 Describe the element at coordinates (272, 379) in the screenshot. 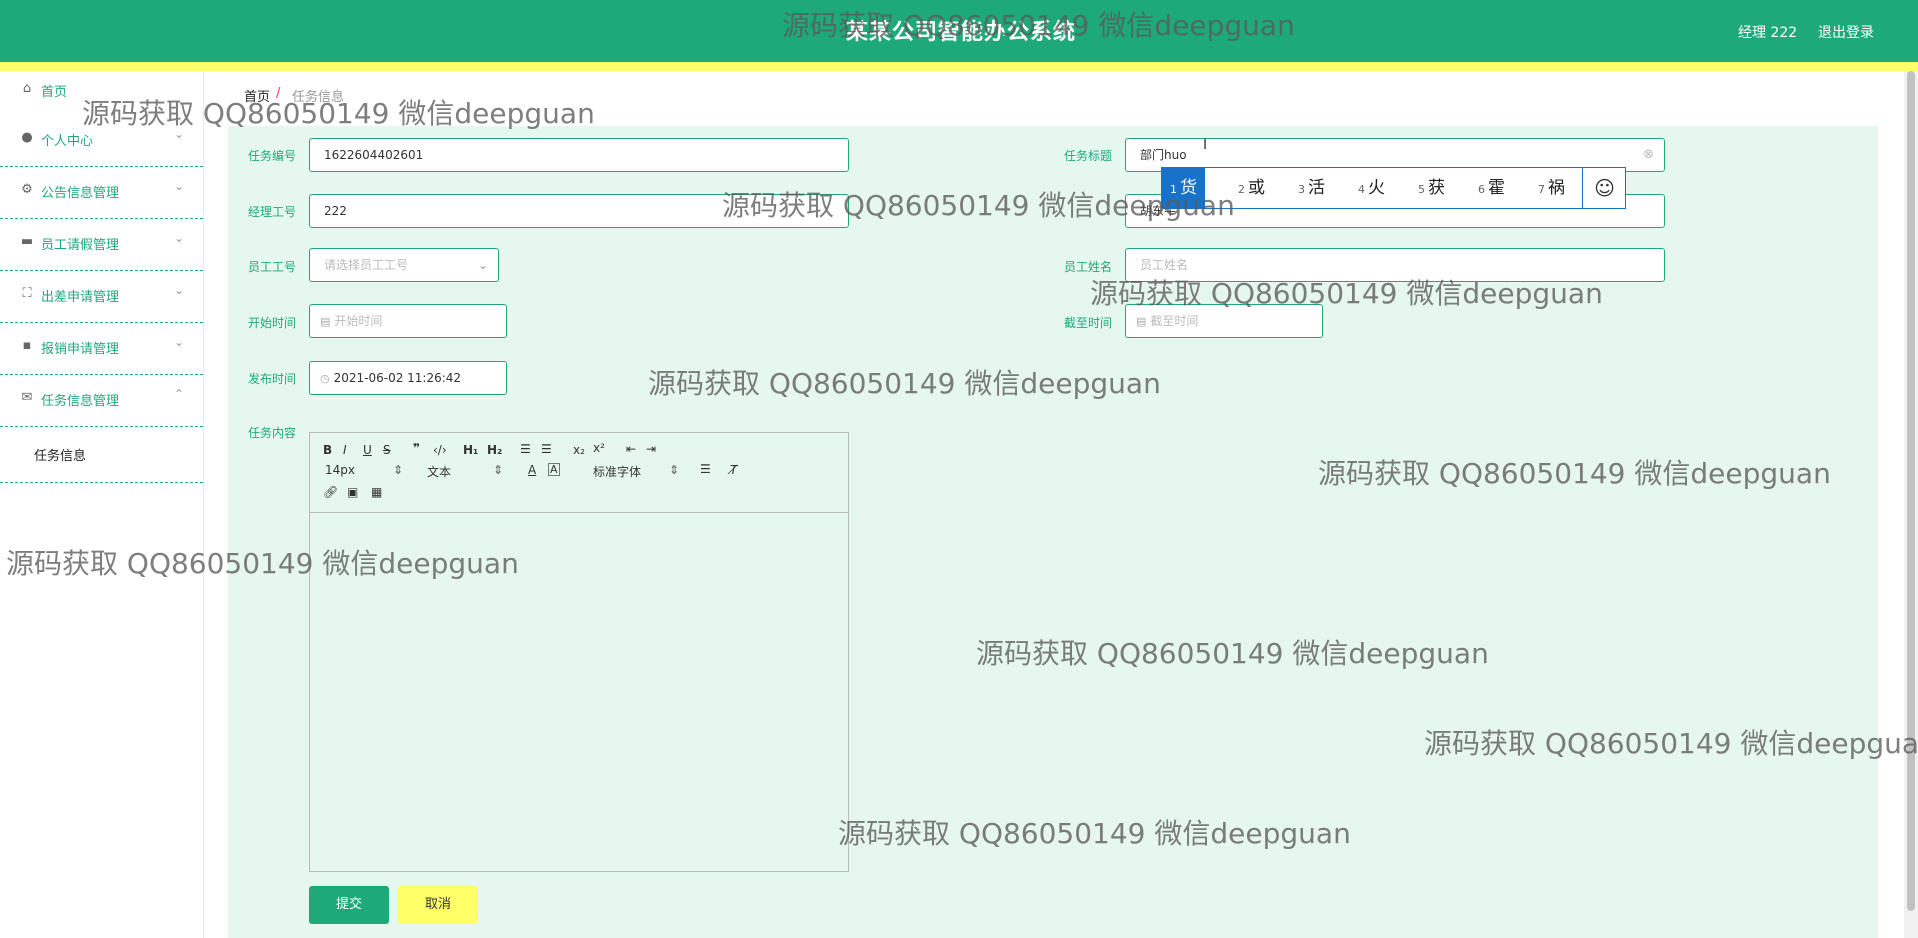

I see `publish-time-label: 发布时间` at that location.